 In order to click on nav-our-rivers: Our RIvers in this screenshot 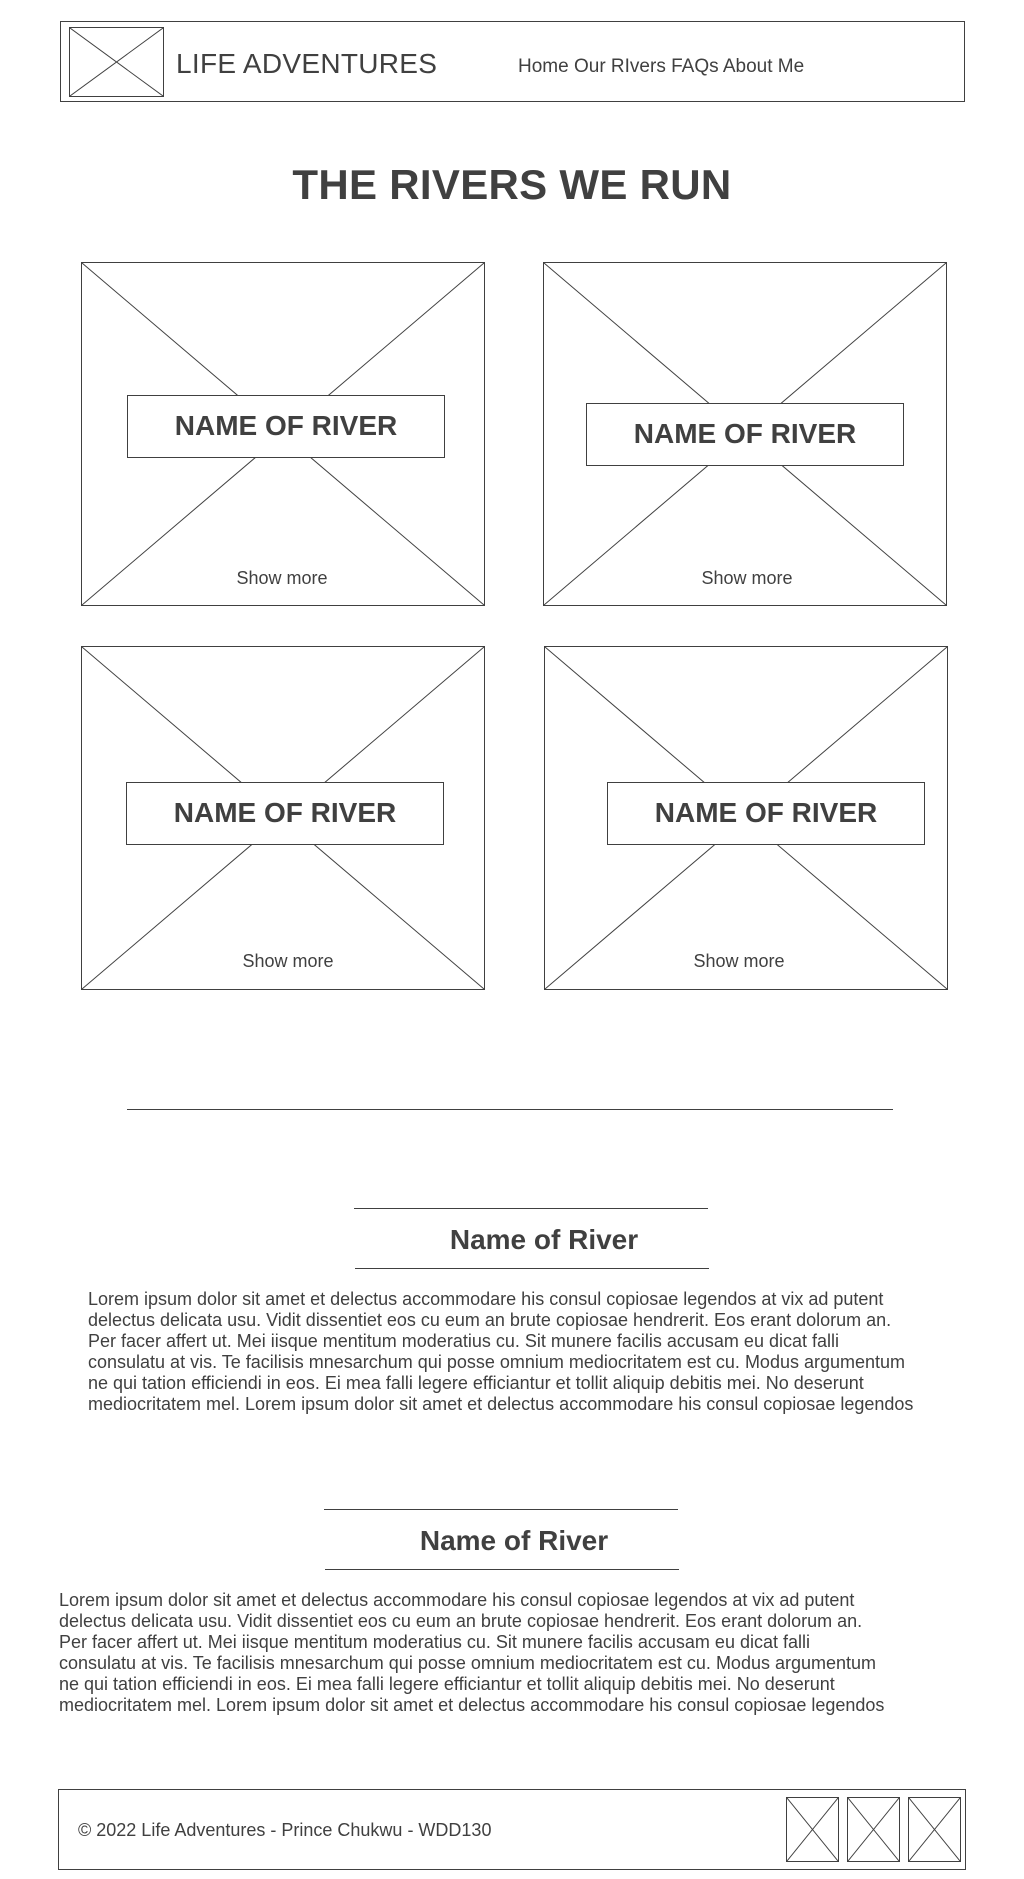, I will do `click(620, 66)`.